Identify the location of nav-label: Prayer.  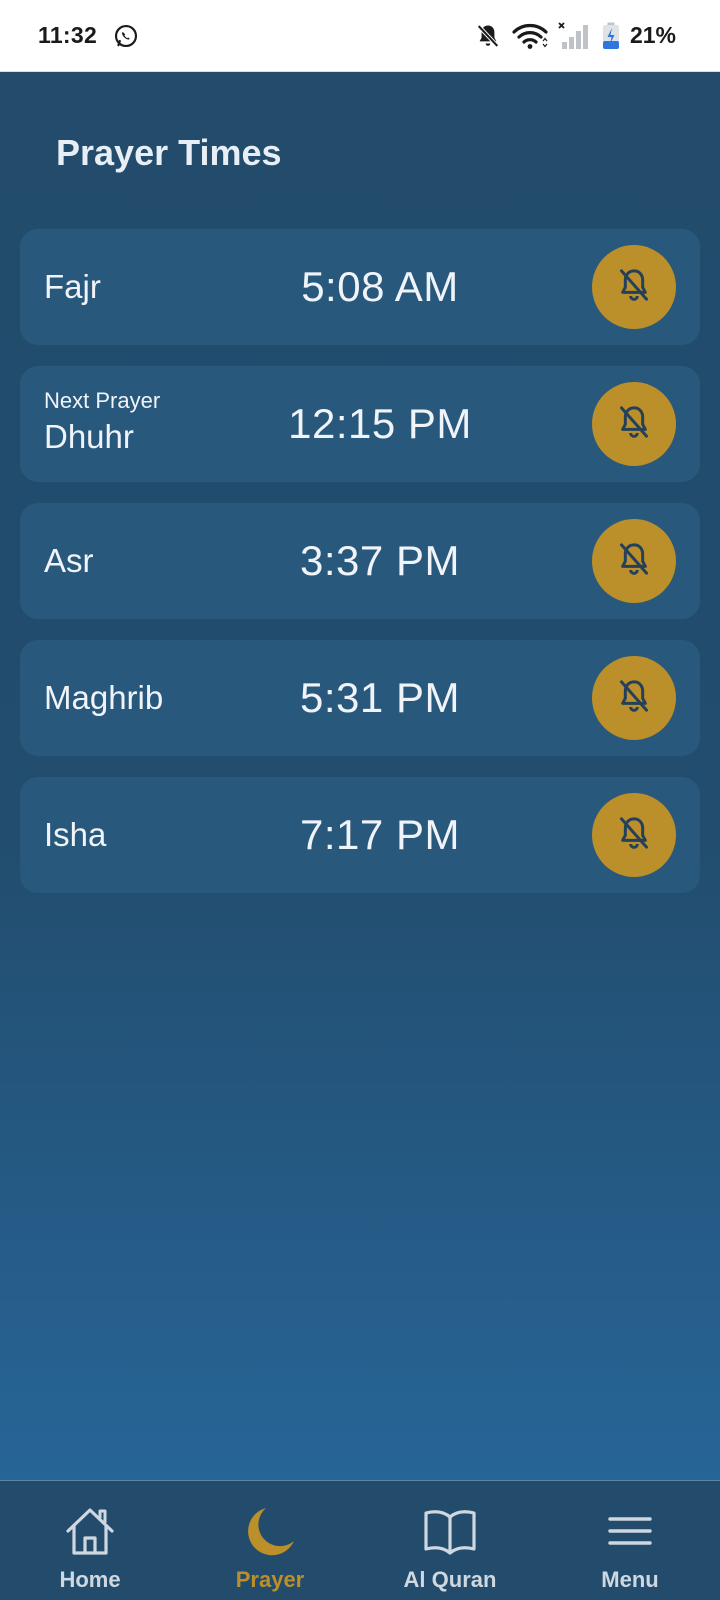
(270, 1579).